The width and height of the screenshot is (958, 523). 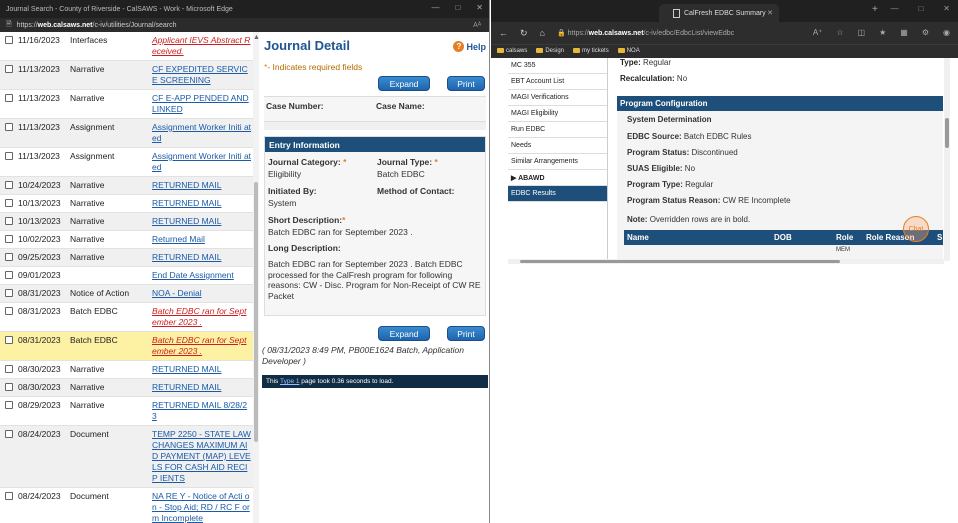 I want to click on refresh-icon: ↻, so click(x=524, y=33).